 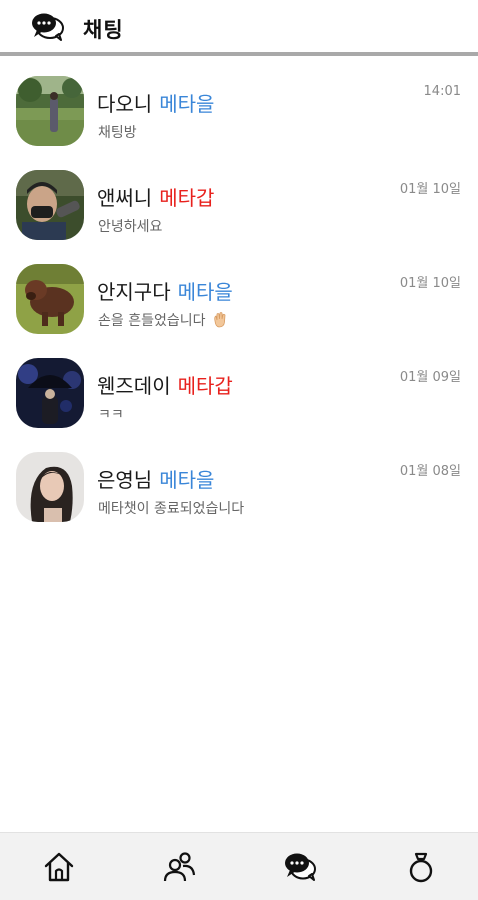 I want to click on nav-home-button, so click(x=59, y=867).